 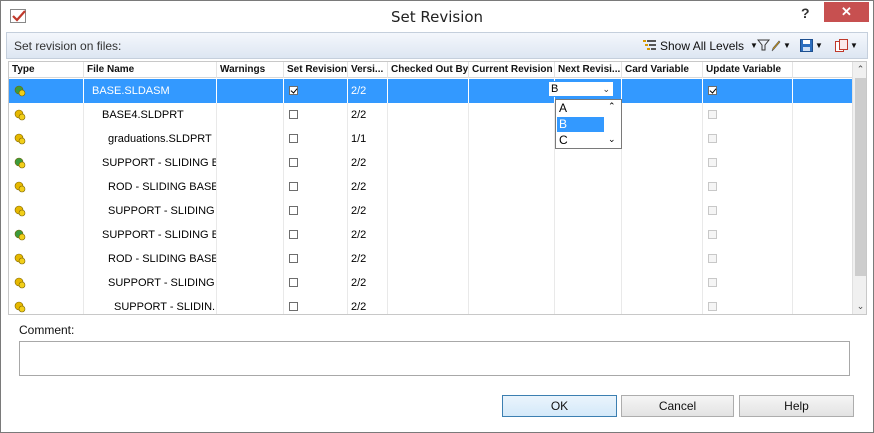 I want to click on list-scrollbar: ⌃ ⌄, so click(x=613, y=124).